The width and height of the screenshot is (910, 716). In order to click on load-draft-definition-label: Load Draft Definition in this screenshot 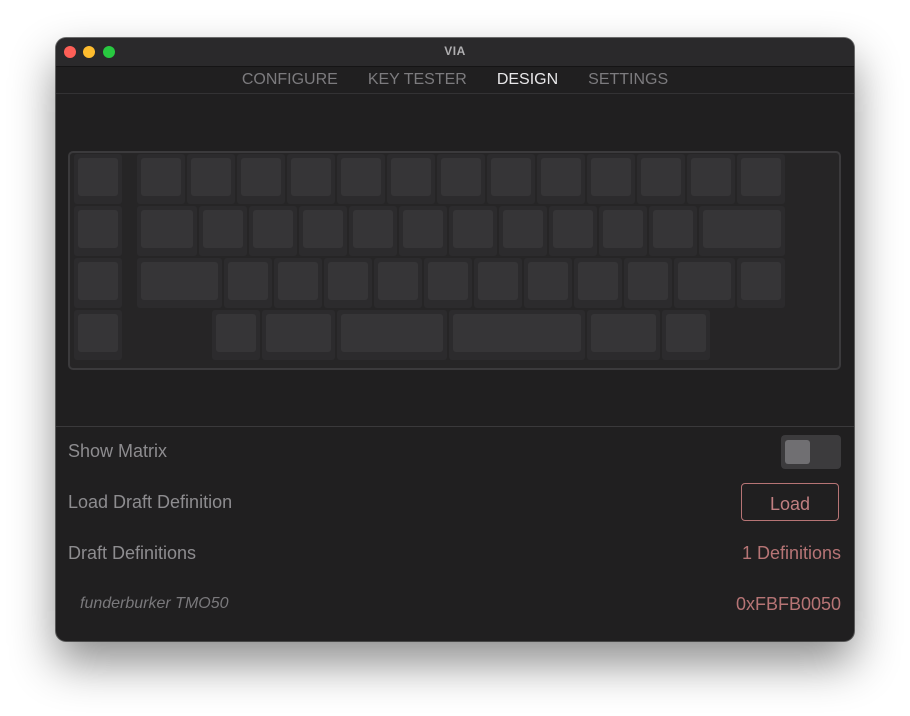, I will do `click(150, 502)`.